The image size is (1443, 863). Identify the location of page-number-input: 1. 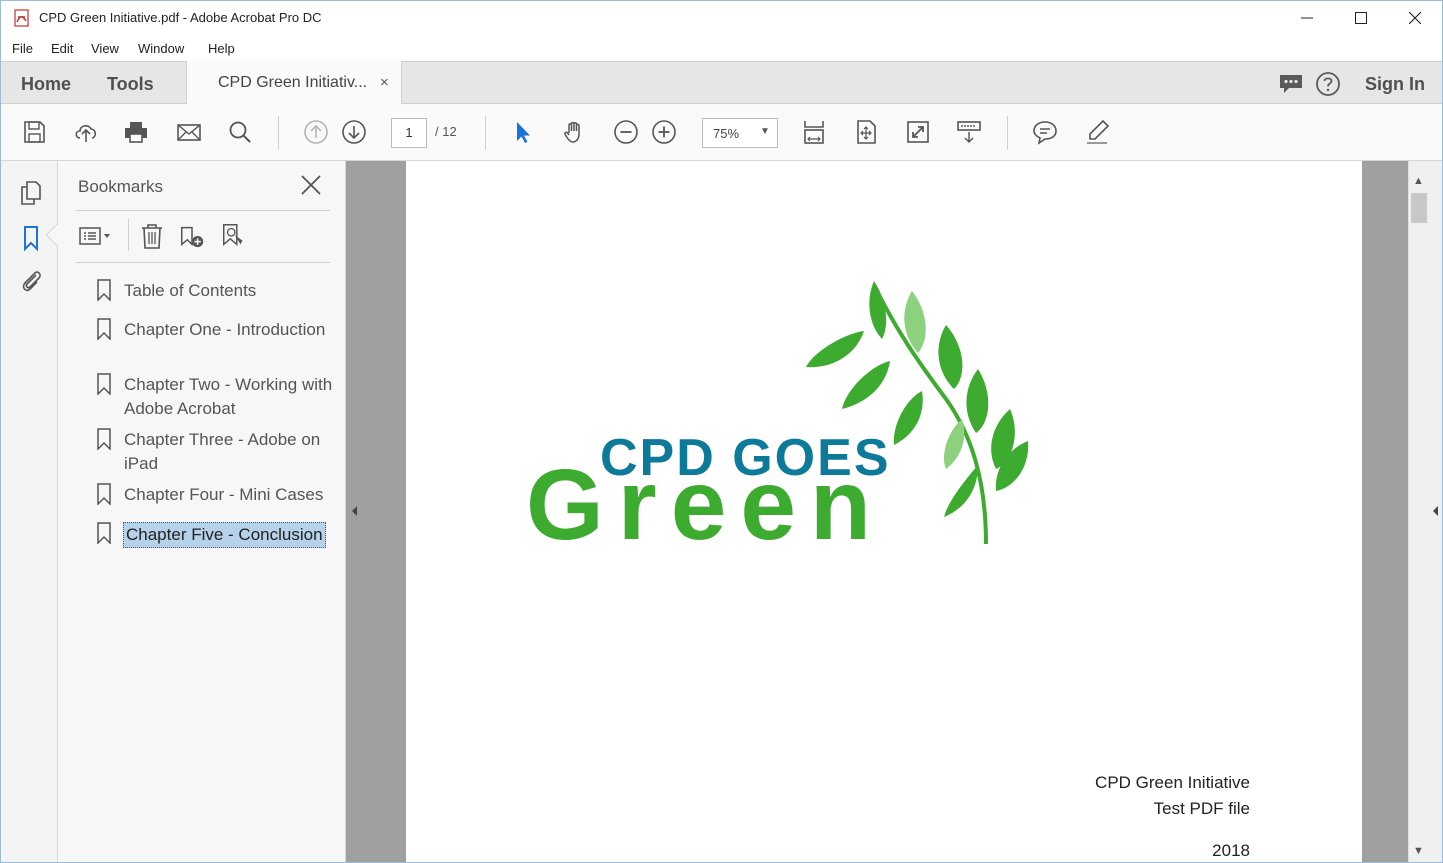
(409, 133).